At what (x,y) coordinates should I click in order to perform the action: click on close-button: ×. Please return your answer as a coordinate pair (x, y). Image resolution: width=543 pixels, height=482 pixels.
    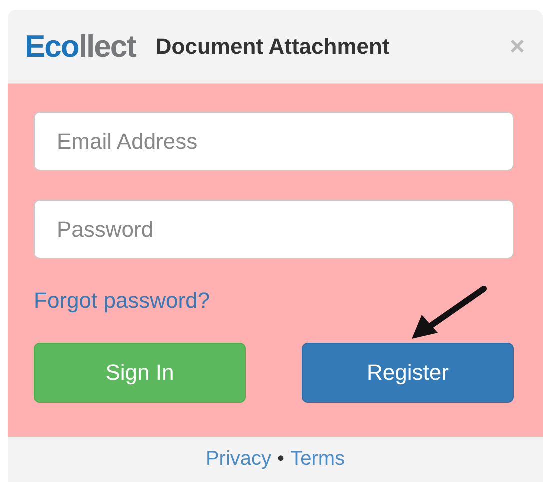
    Looking at the image, I should click on (517, 46).